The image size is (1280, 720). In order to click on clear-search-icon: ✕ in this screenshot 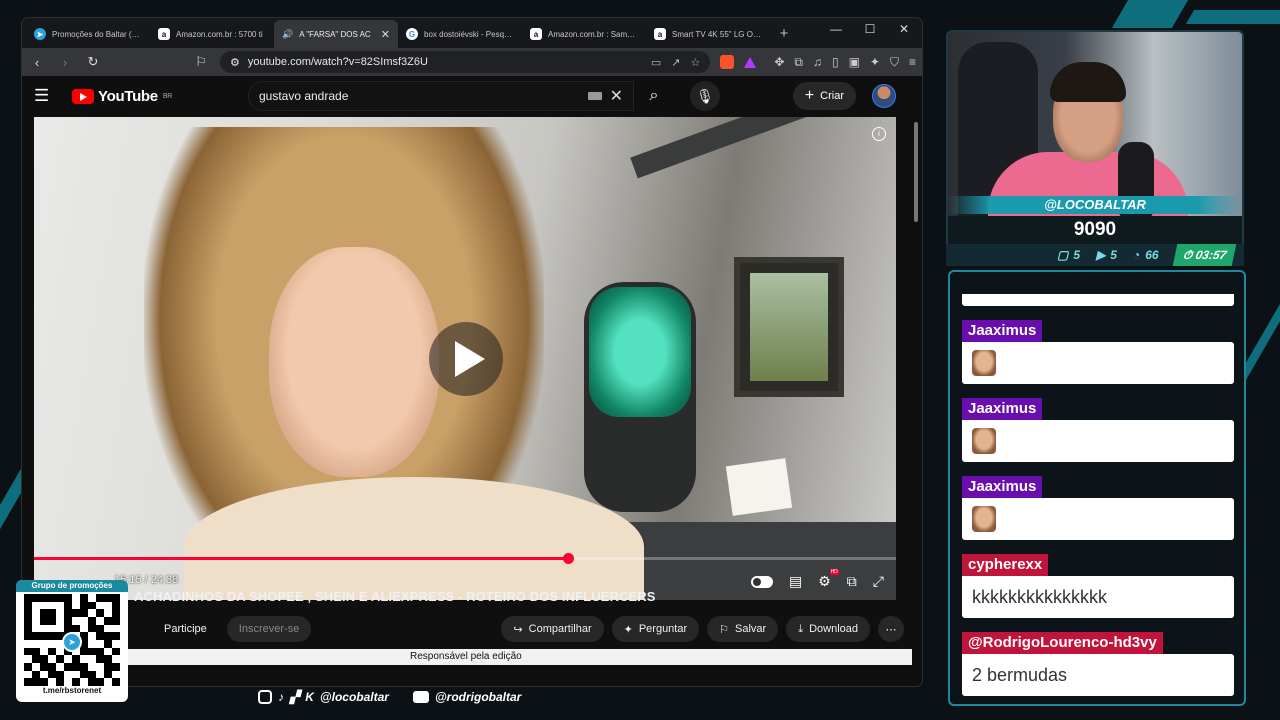, I will do `click(616, 96)`.